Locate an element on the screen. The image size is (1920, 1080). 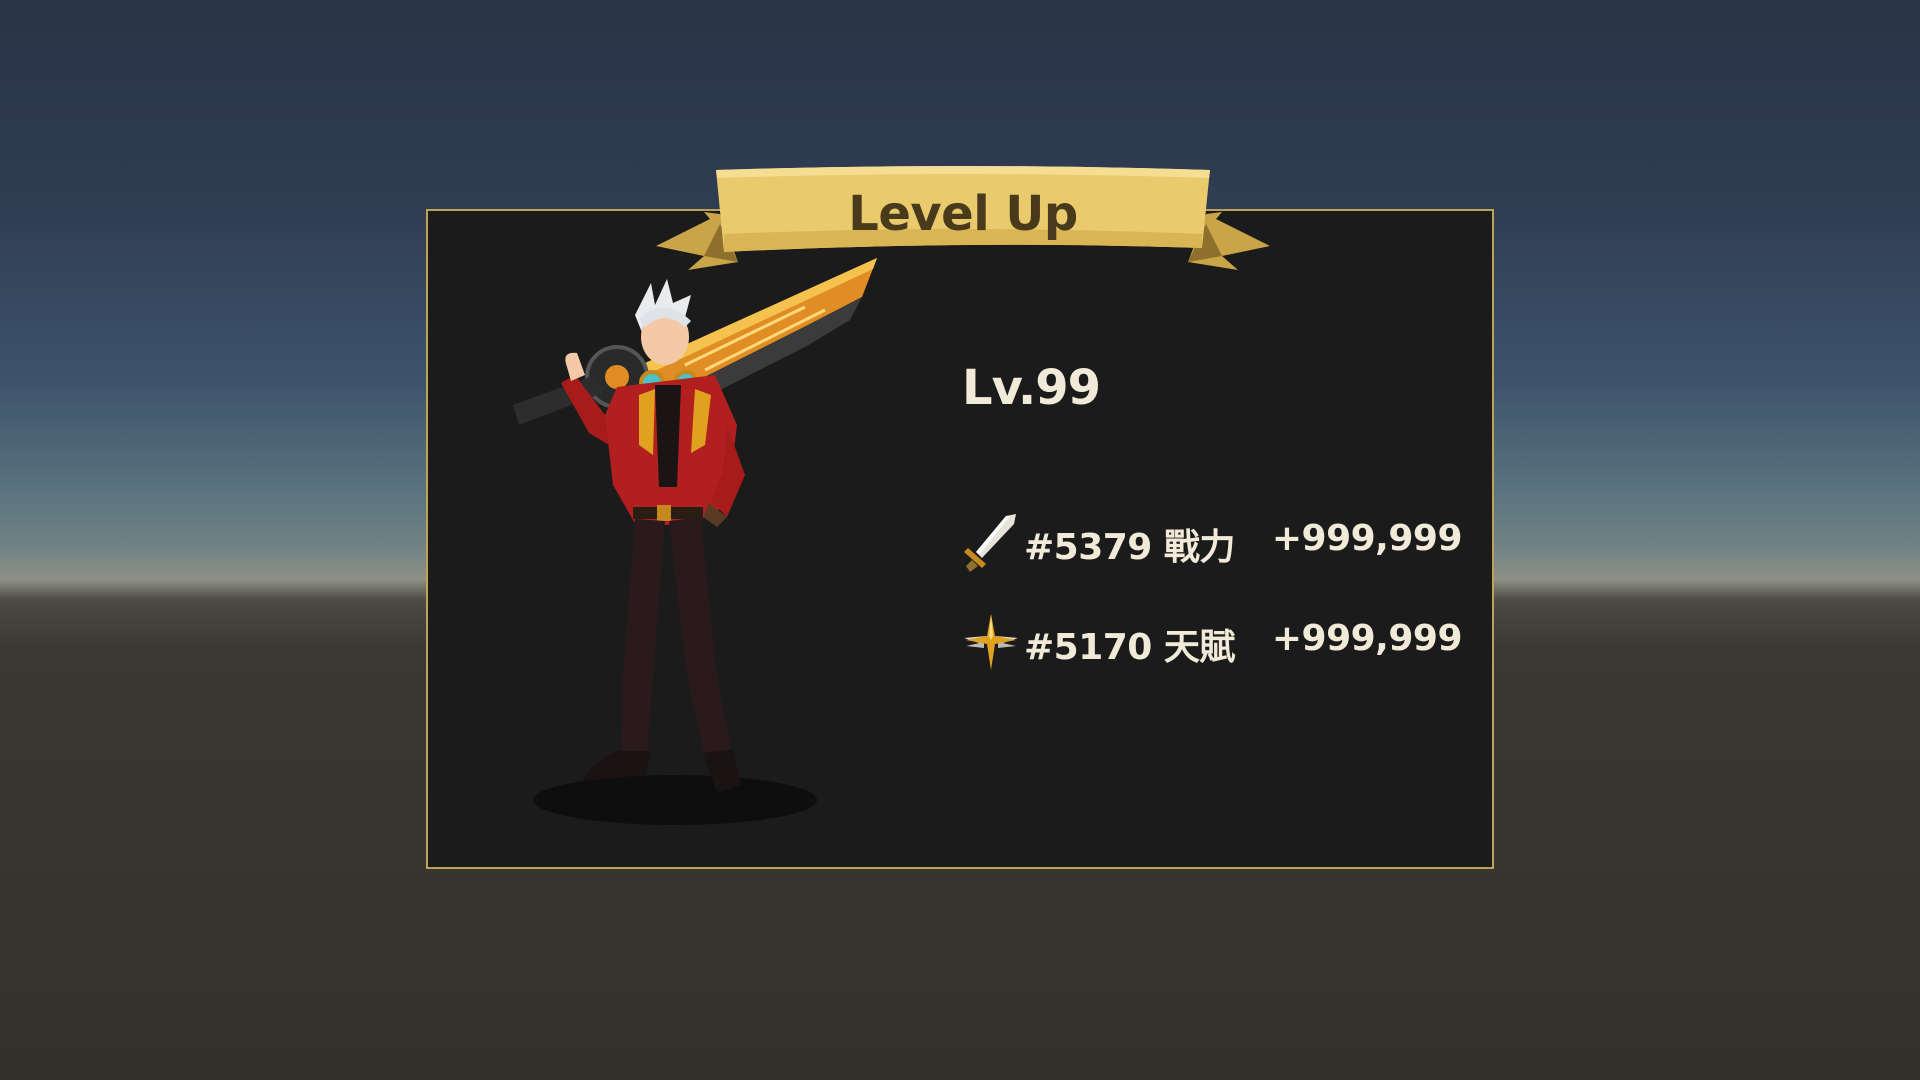
stat-row-power: #5379 戰力 +999,999 is located at coordinates (1212, 542).